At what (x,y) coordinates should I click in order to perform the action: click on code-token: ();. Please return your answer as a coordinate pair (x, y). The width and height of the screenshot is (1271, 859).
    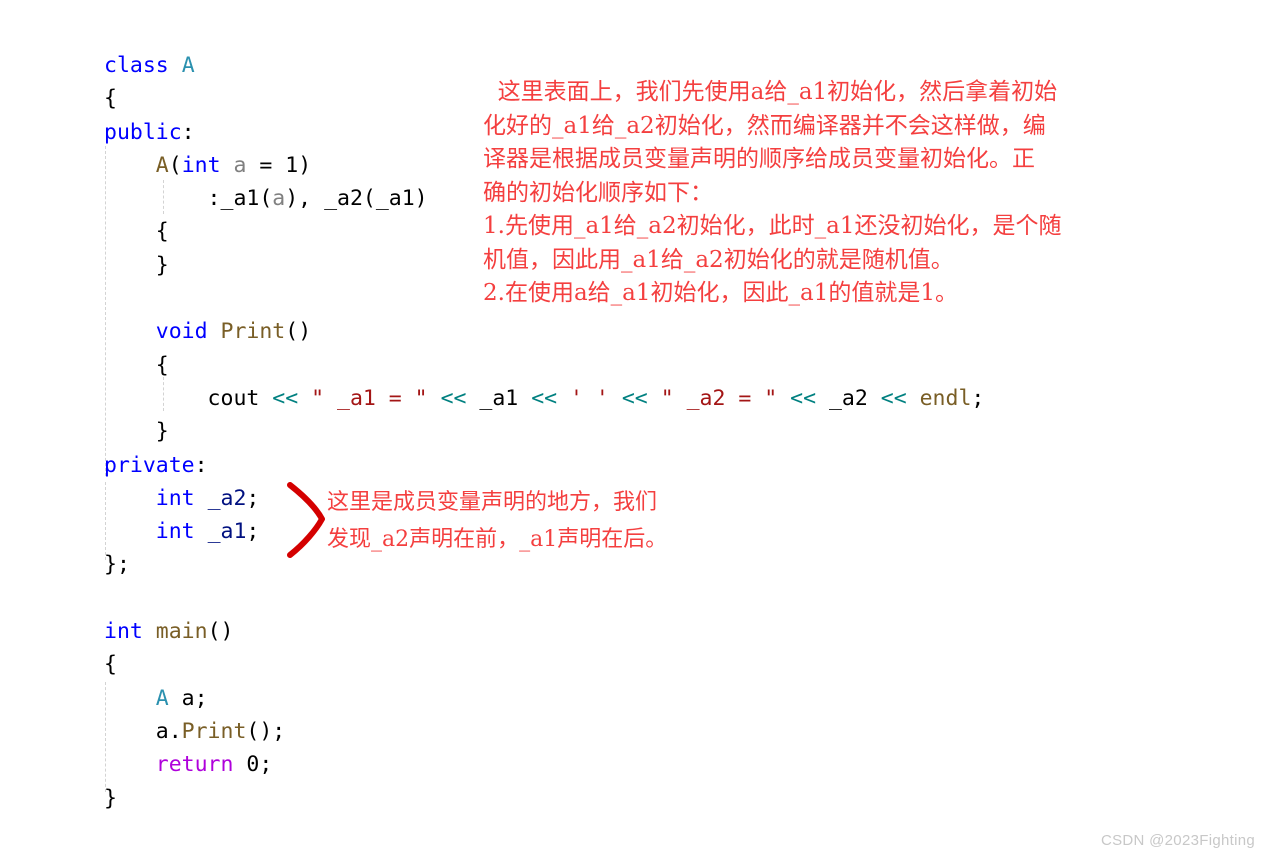
    Looking at the image, I should click on (266, 731).